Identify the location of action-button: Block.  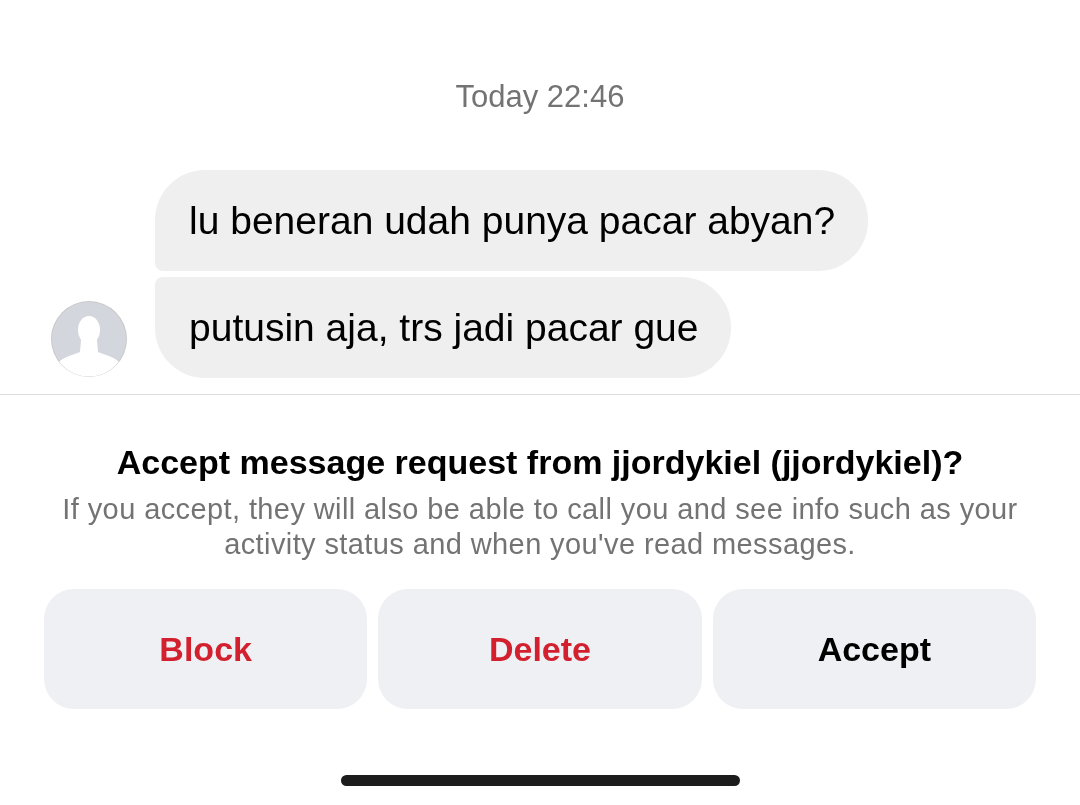
(206, 649).